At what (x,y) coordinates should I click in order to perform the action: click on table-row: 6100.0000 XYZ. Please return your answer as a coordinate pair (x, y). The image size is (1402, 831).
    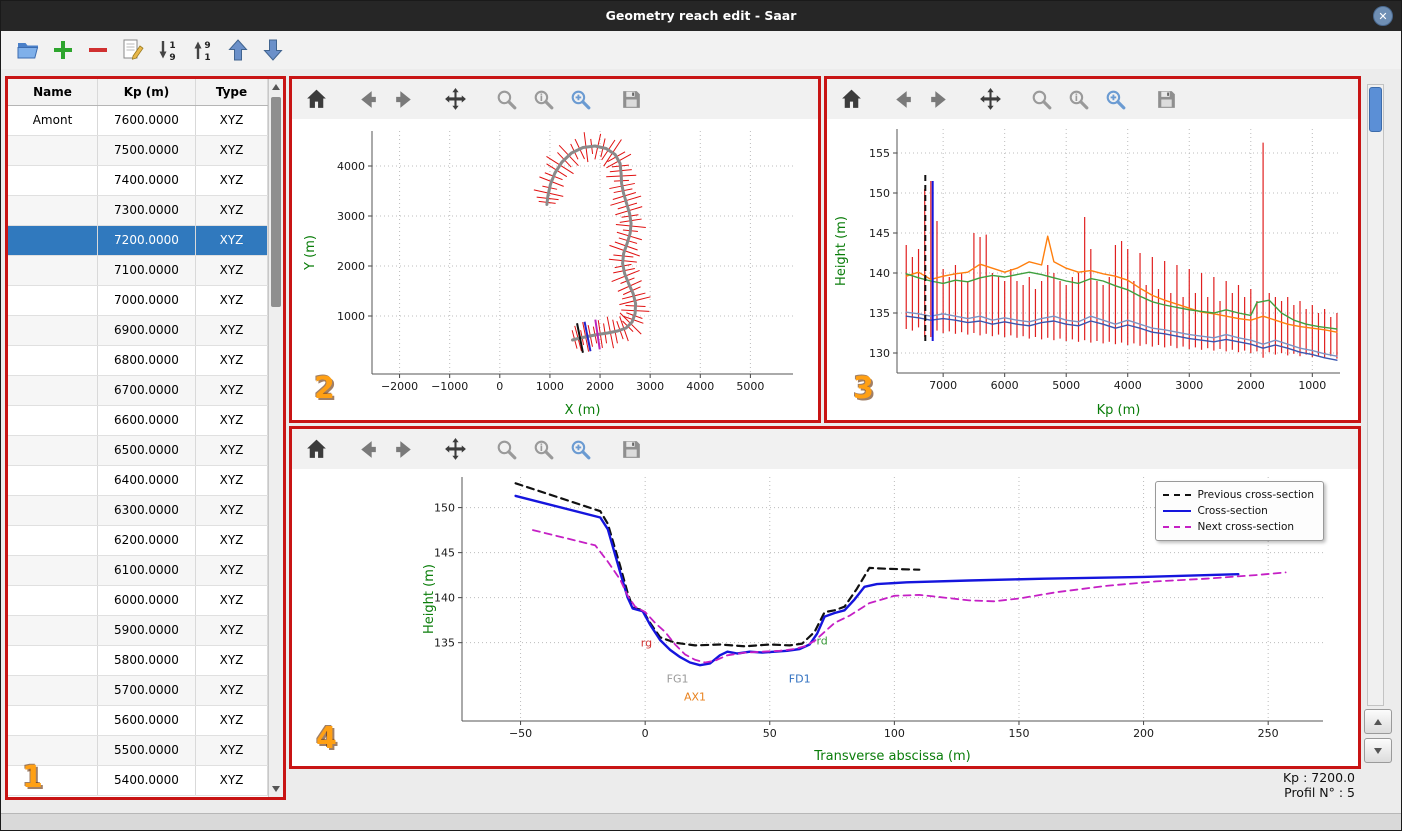
    Looking at the image, I should click on (145, 571).